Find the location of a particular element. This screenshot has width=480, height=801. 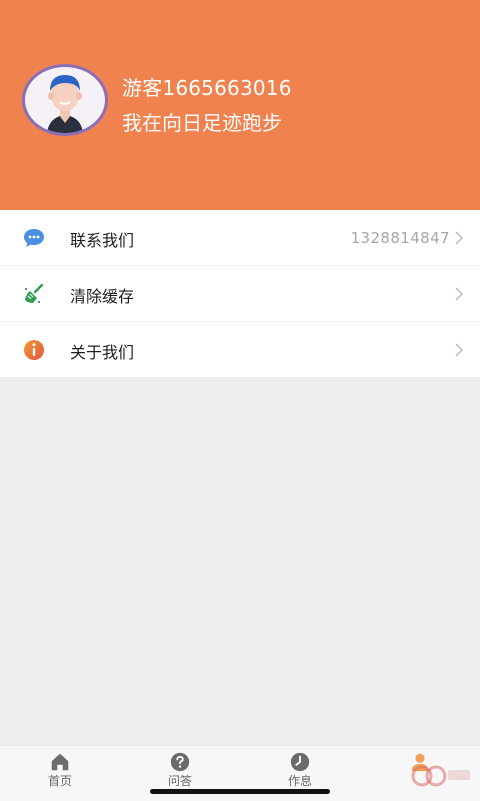

chat-bubble-icon is located at coordinates (34, 238).